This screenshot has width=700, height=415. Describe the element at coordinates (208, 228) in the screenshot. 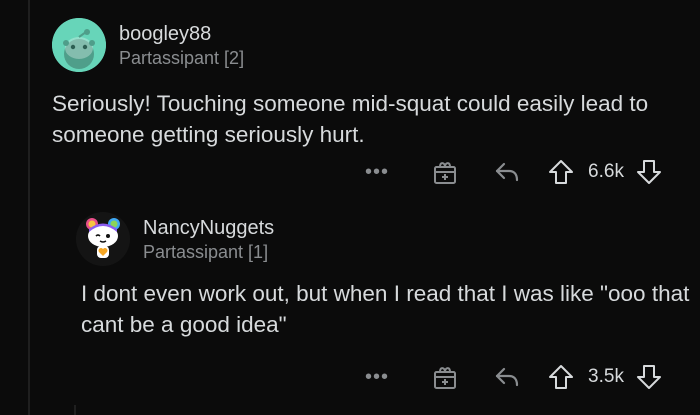

I see `username: NancyNuggets` at that location.